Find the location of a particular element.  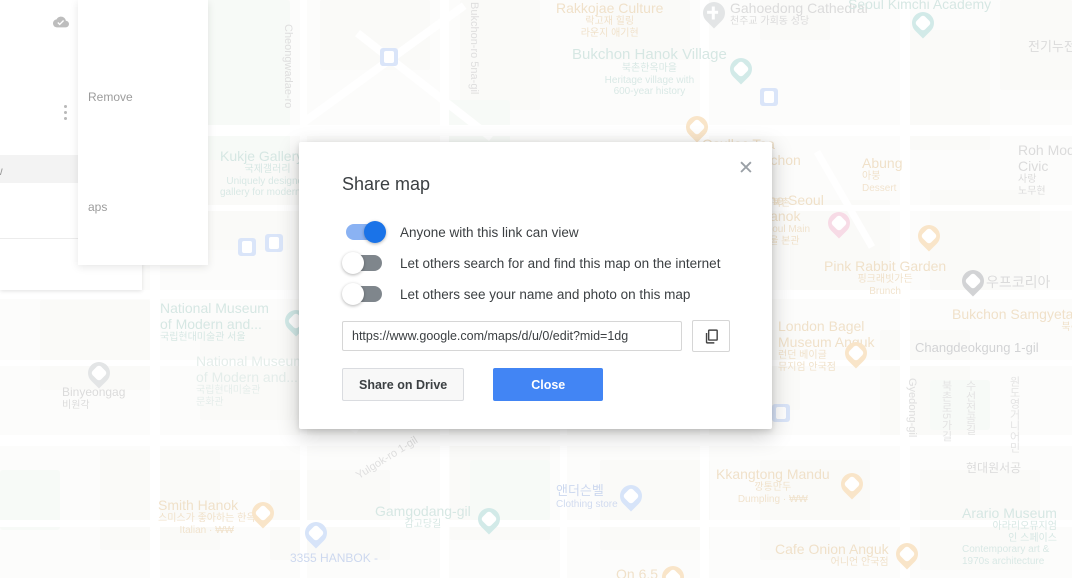

sidebar-context-menu: Remove aps is located at coordinates (143, 132).